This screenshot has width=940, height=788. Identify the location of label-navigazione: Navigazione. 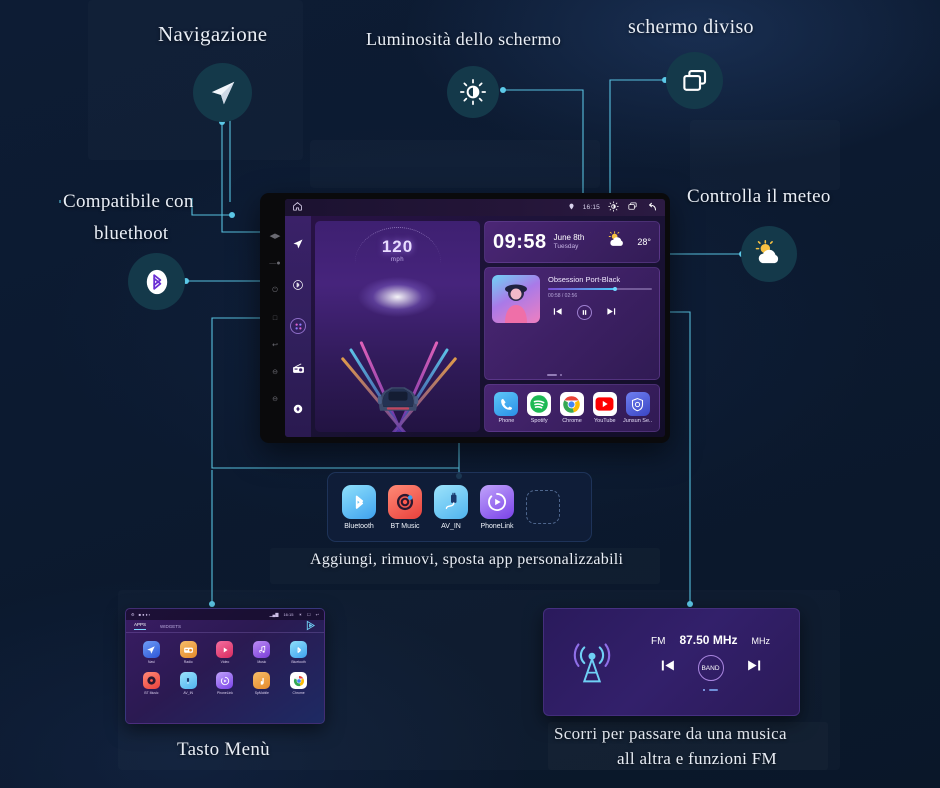
(213, 34).